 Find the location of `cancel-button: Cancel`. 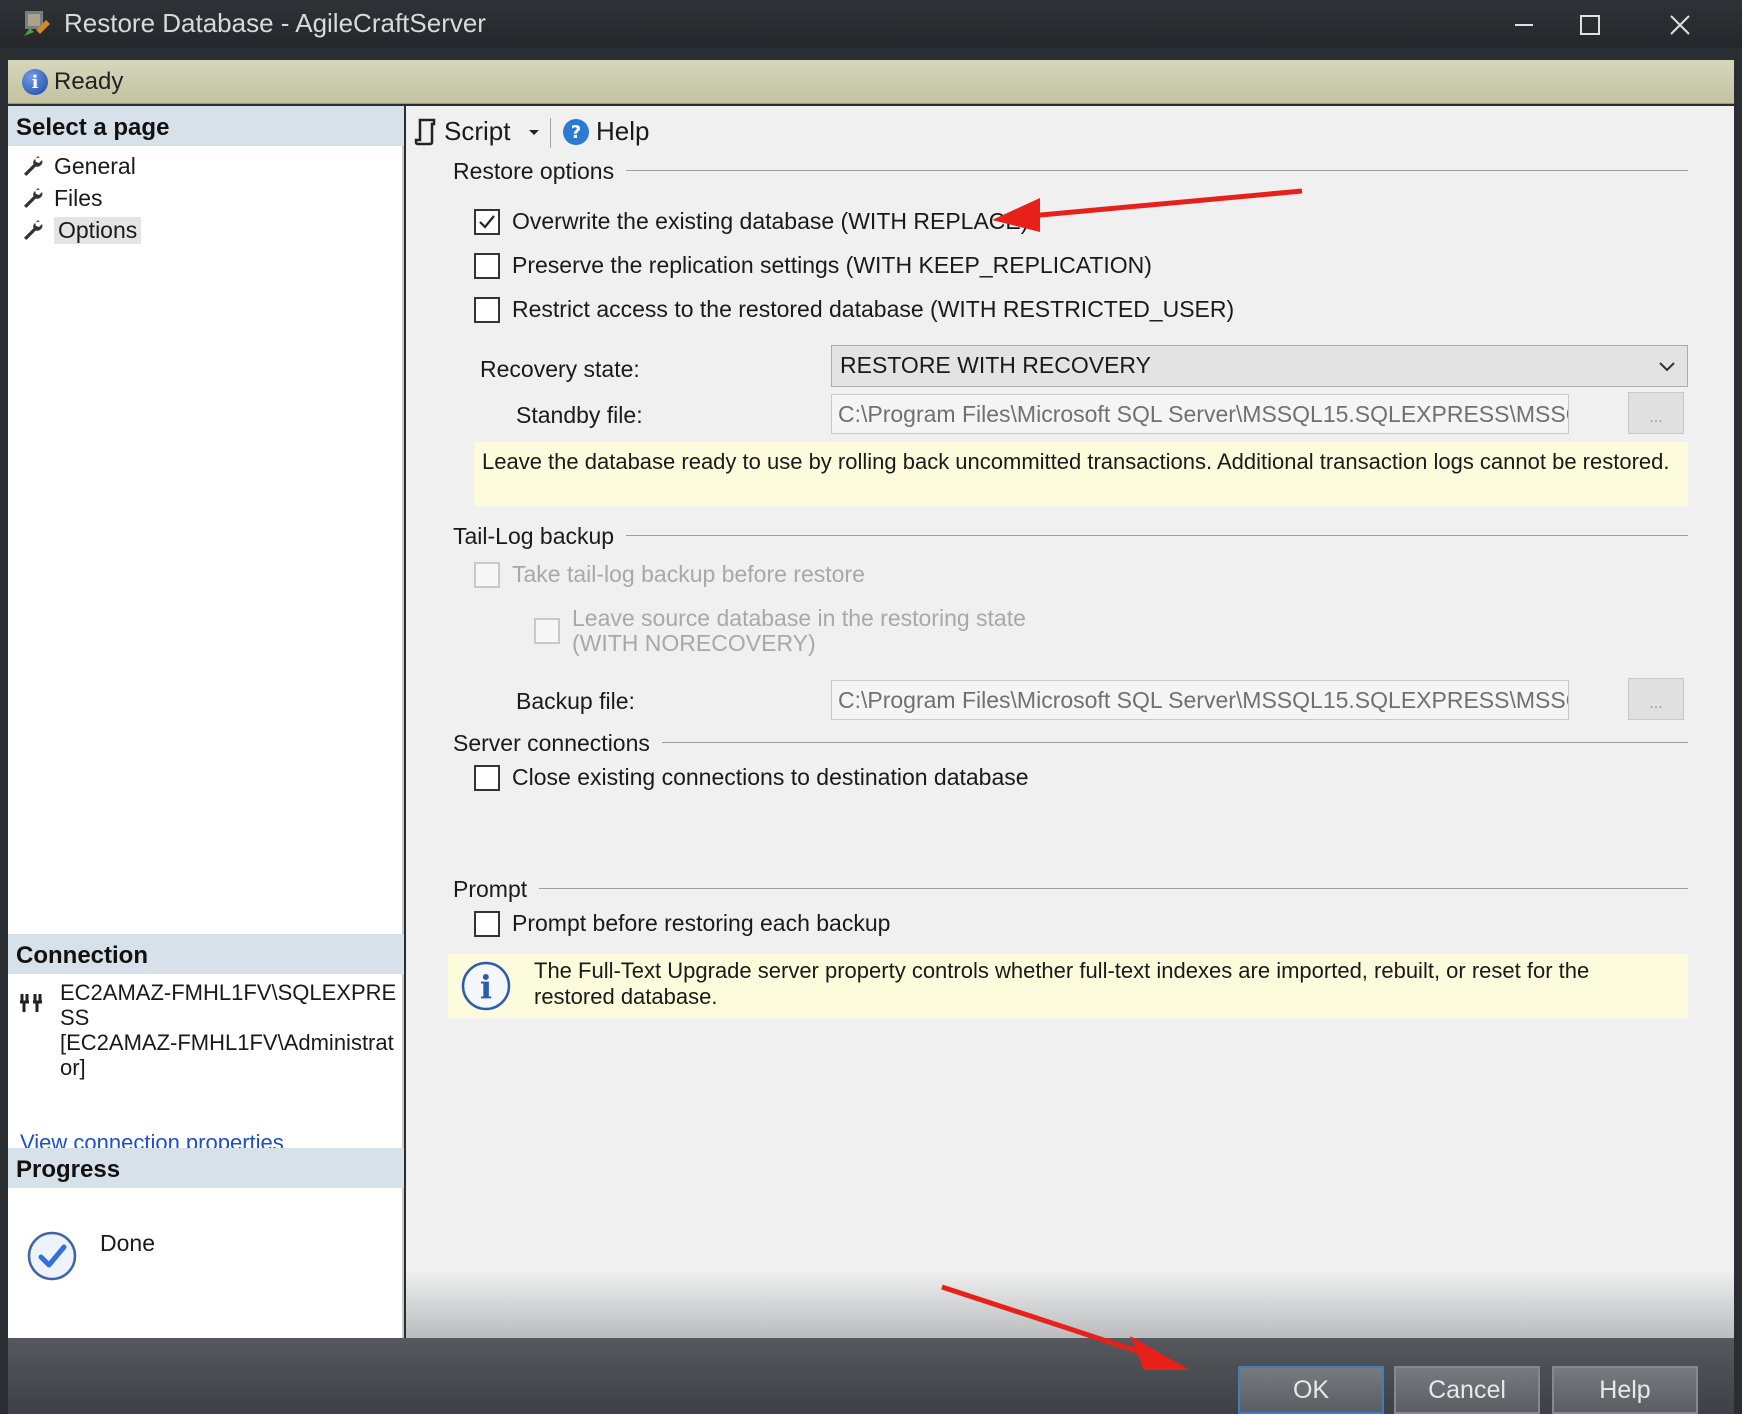

cancel-button: Cancel is located at coordinates (1467, 1390).